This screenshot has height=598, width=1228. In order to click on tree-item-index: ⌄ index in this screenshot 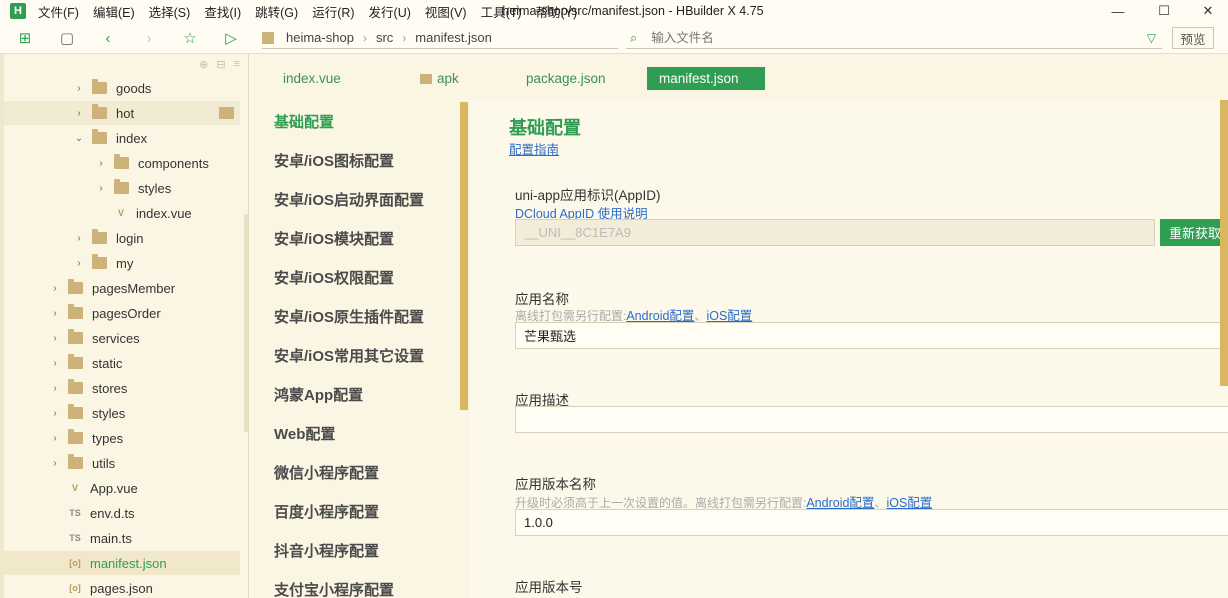, I will do `click(122, 138)`.